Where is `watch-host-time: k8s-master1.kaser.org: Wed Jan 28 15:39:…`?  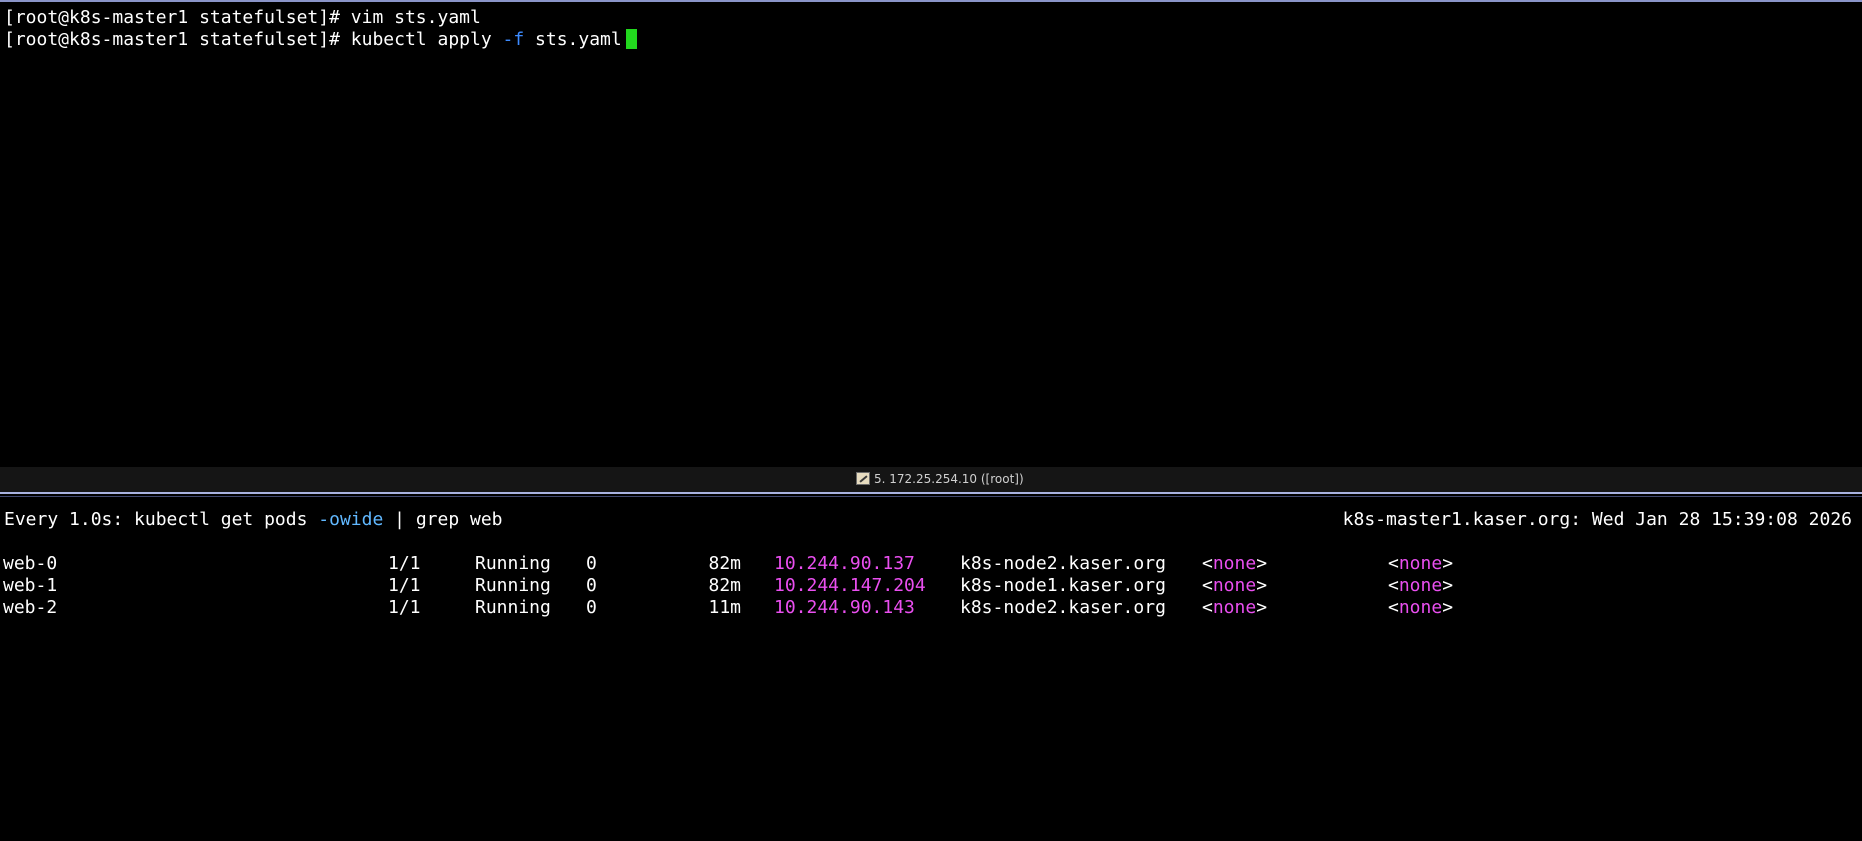
watch-host-time: k8s-master1.kaser.org: Wed Jan 28 15:39:… is located at coordinates (1597, 519).